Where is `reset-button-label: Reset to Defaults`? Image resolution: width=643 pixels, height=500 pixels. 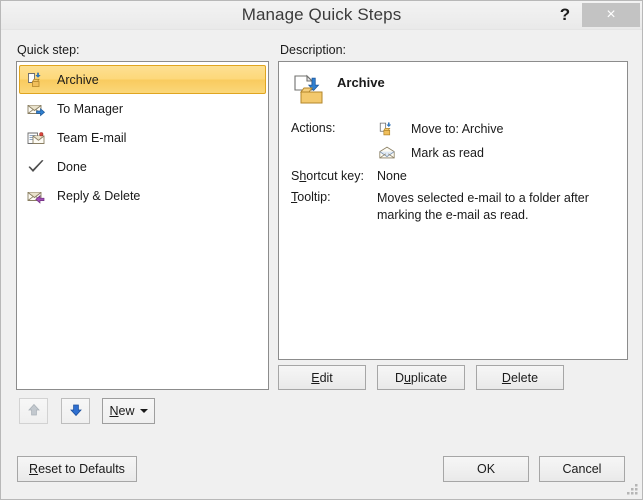
reset-button-label: Reset to Defaults is located at coordinates (77, 469).